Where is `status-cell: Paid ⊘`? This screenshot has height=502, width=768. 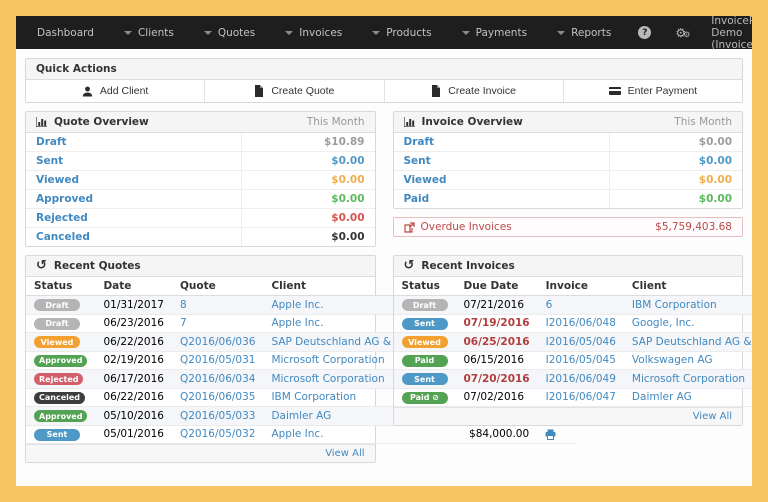 status-cell: Paid ⊘ is located at coordinates (424, 397).